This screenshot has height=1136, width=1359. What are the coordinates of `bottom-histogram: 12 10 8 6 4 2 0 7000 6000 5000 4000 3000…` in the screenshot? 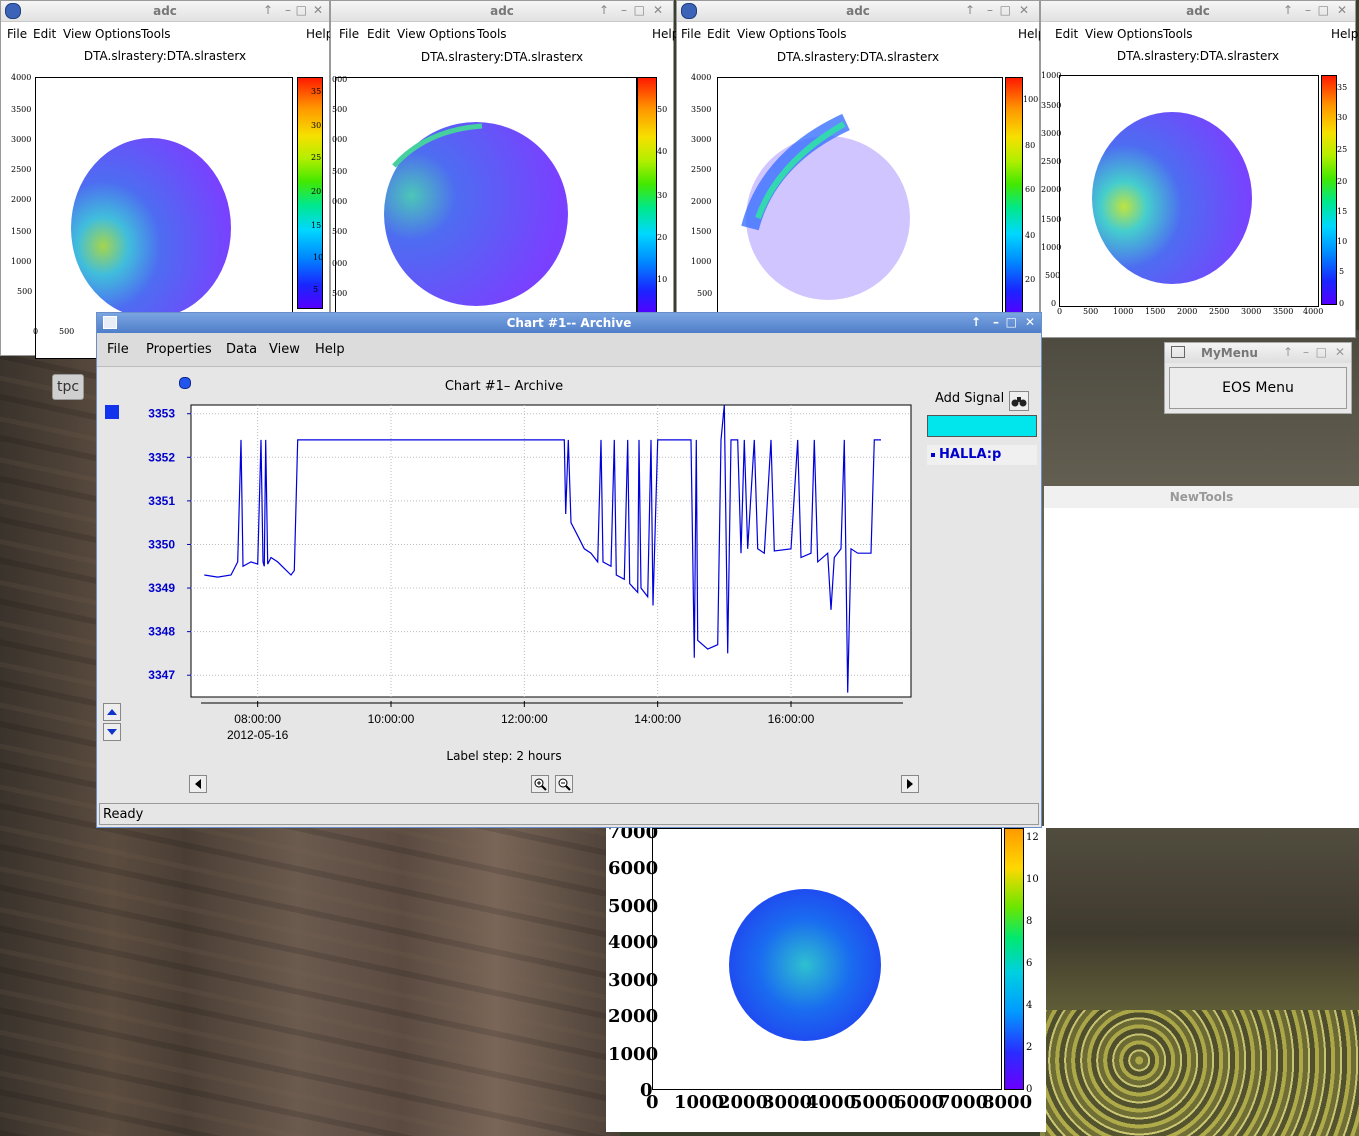 It's located at (826, 977).